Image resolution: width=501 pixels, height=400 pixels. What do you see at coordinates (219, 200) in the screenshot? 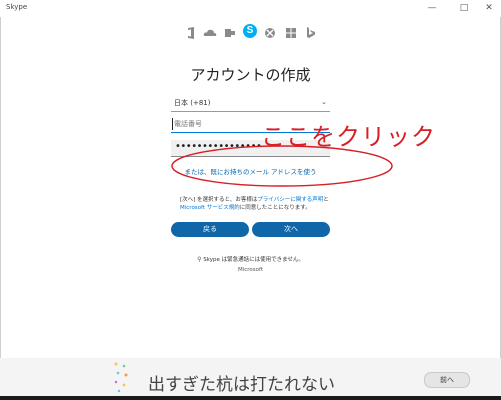
I see `terms-text-1: [次へ] を選択すると、お客様は` at bounding box center [219, 200].